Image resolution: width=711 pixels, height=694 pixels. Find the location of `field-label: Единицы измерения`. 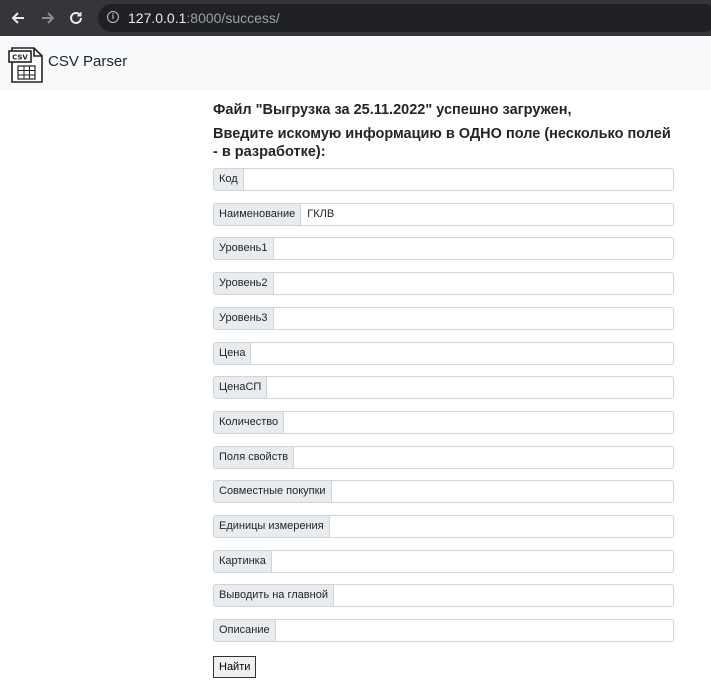

field-label: Единицы измерения is located at coordinates (271, 526).